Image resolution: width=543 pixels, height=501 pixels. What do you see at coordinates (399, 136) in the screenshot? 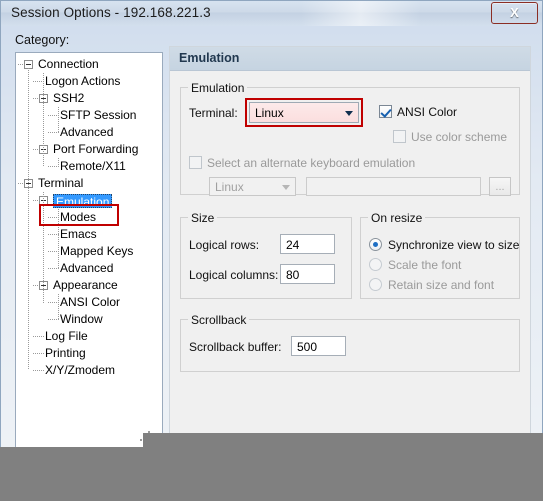
I see `use-color-scheme-checkbox` at bounding box center [399, 136].